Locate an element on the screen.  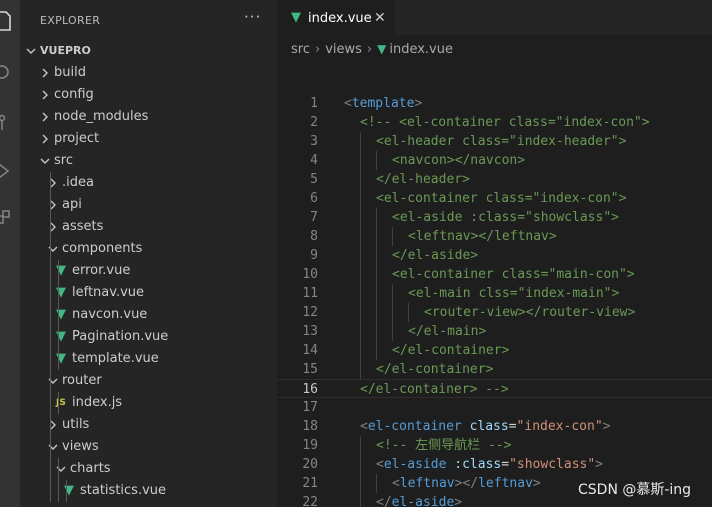
watermark: CSDN @慕斯-ing is located at coordinates (635, 490).